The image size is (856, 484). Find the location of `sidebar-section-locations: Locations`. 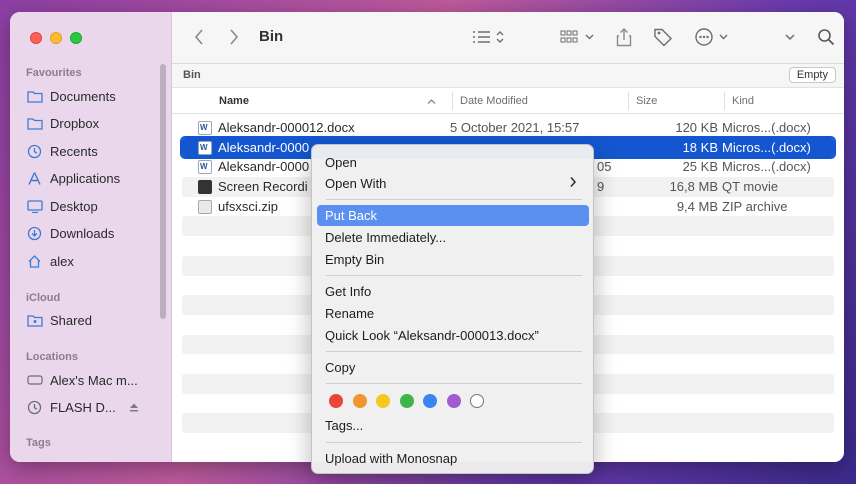

sidebar-section-locations: Locations is located at coordinates (52, 357).